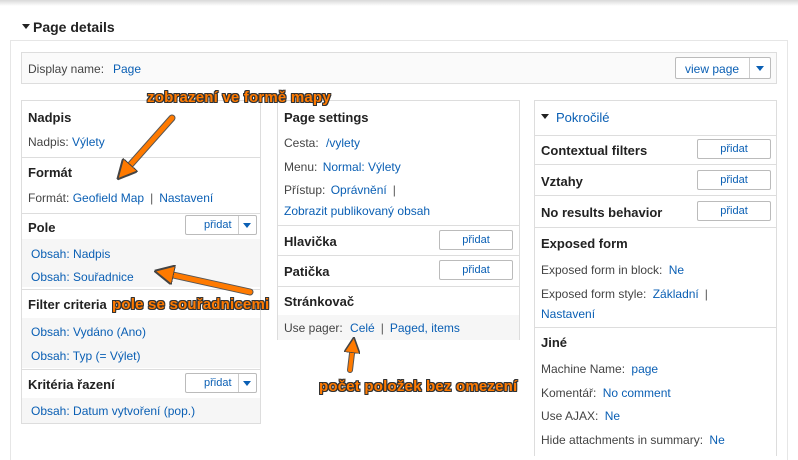  Describe the element at coordinates (399, 3) in the screenshot. I see `top-shadow` at that location.